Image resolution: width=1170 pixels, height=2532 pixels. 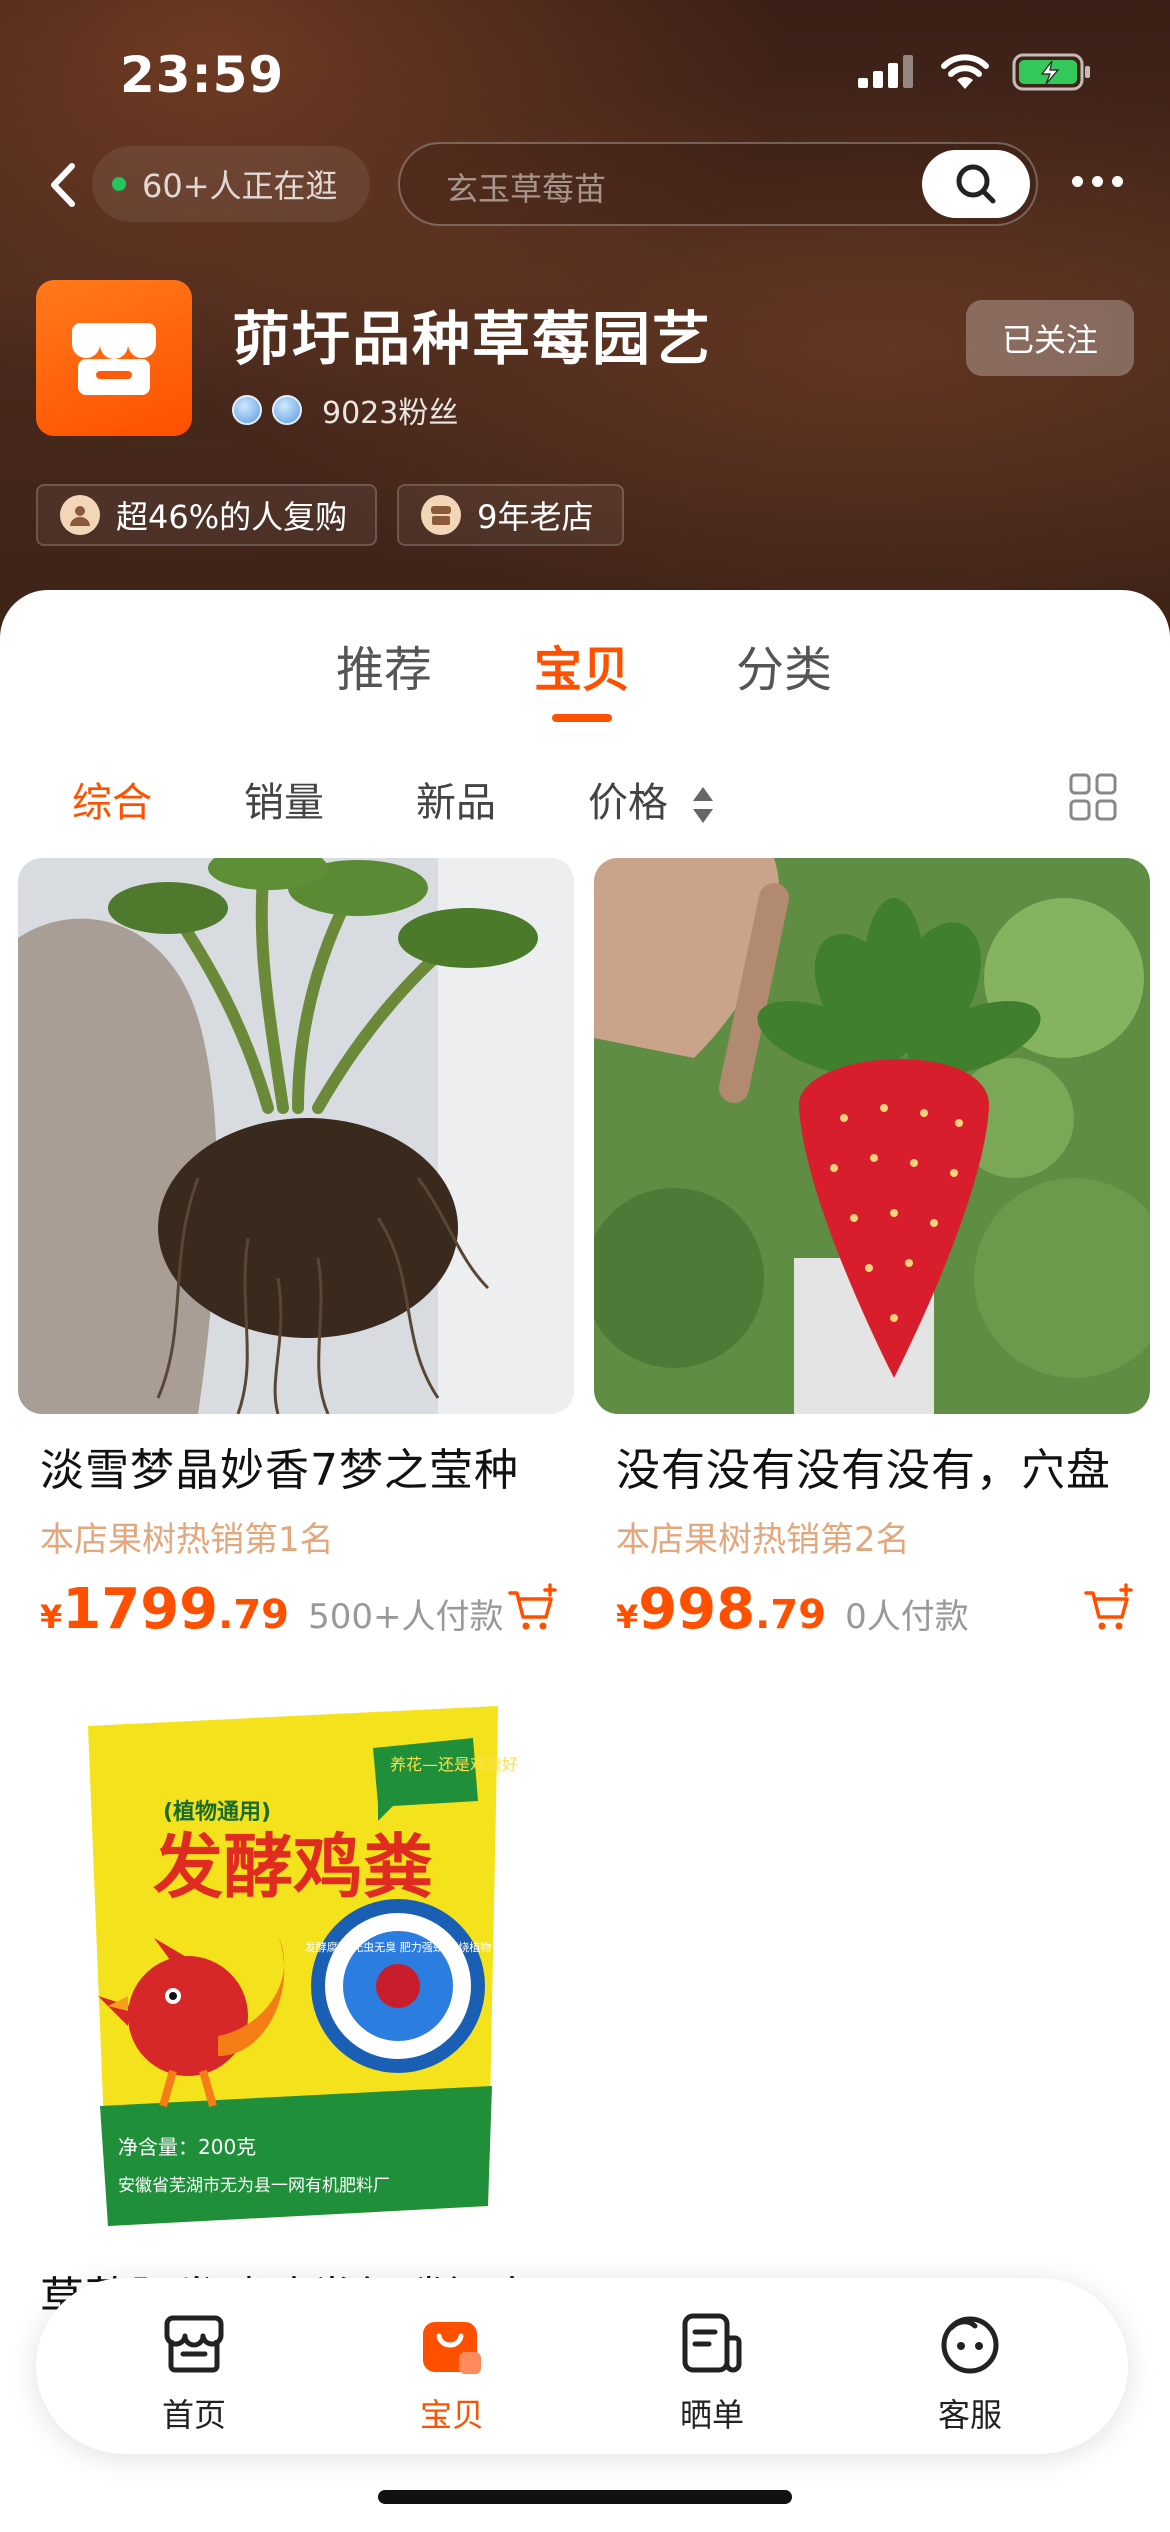 I want to click on sort-price-label: 价格, so click(x=628, y=803).